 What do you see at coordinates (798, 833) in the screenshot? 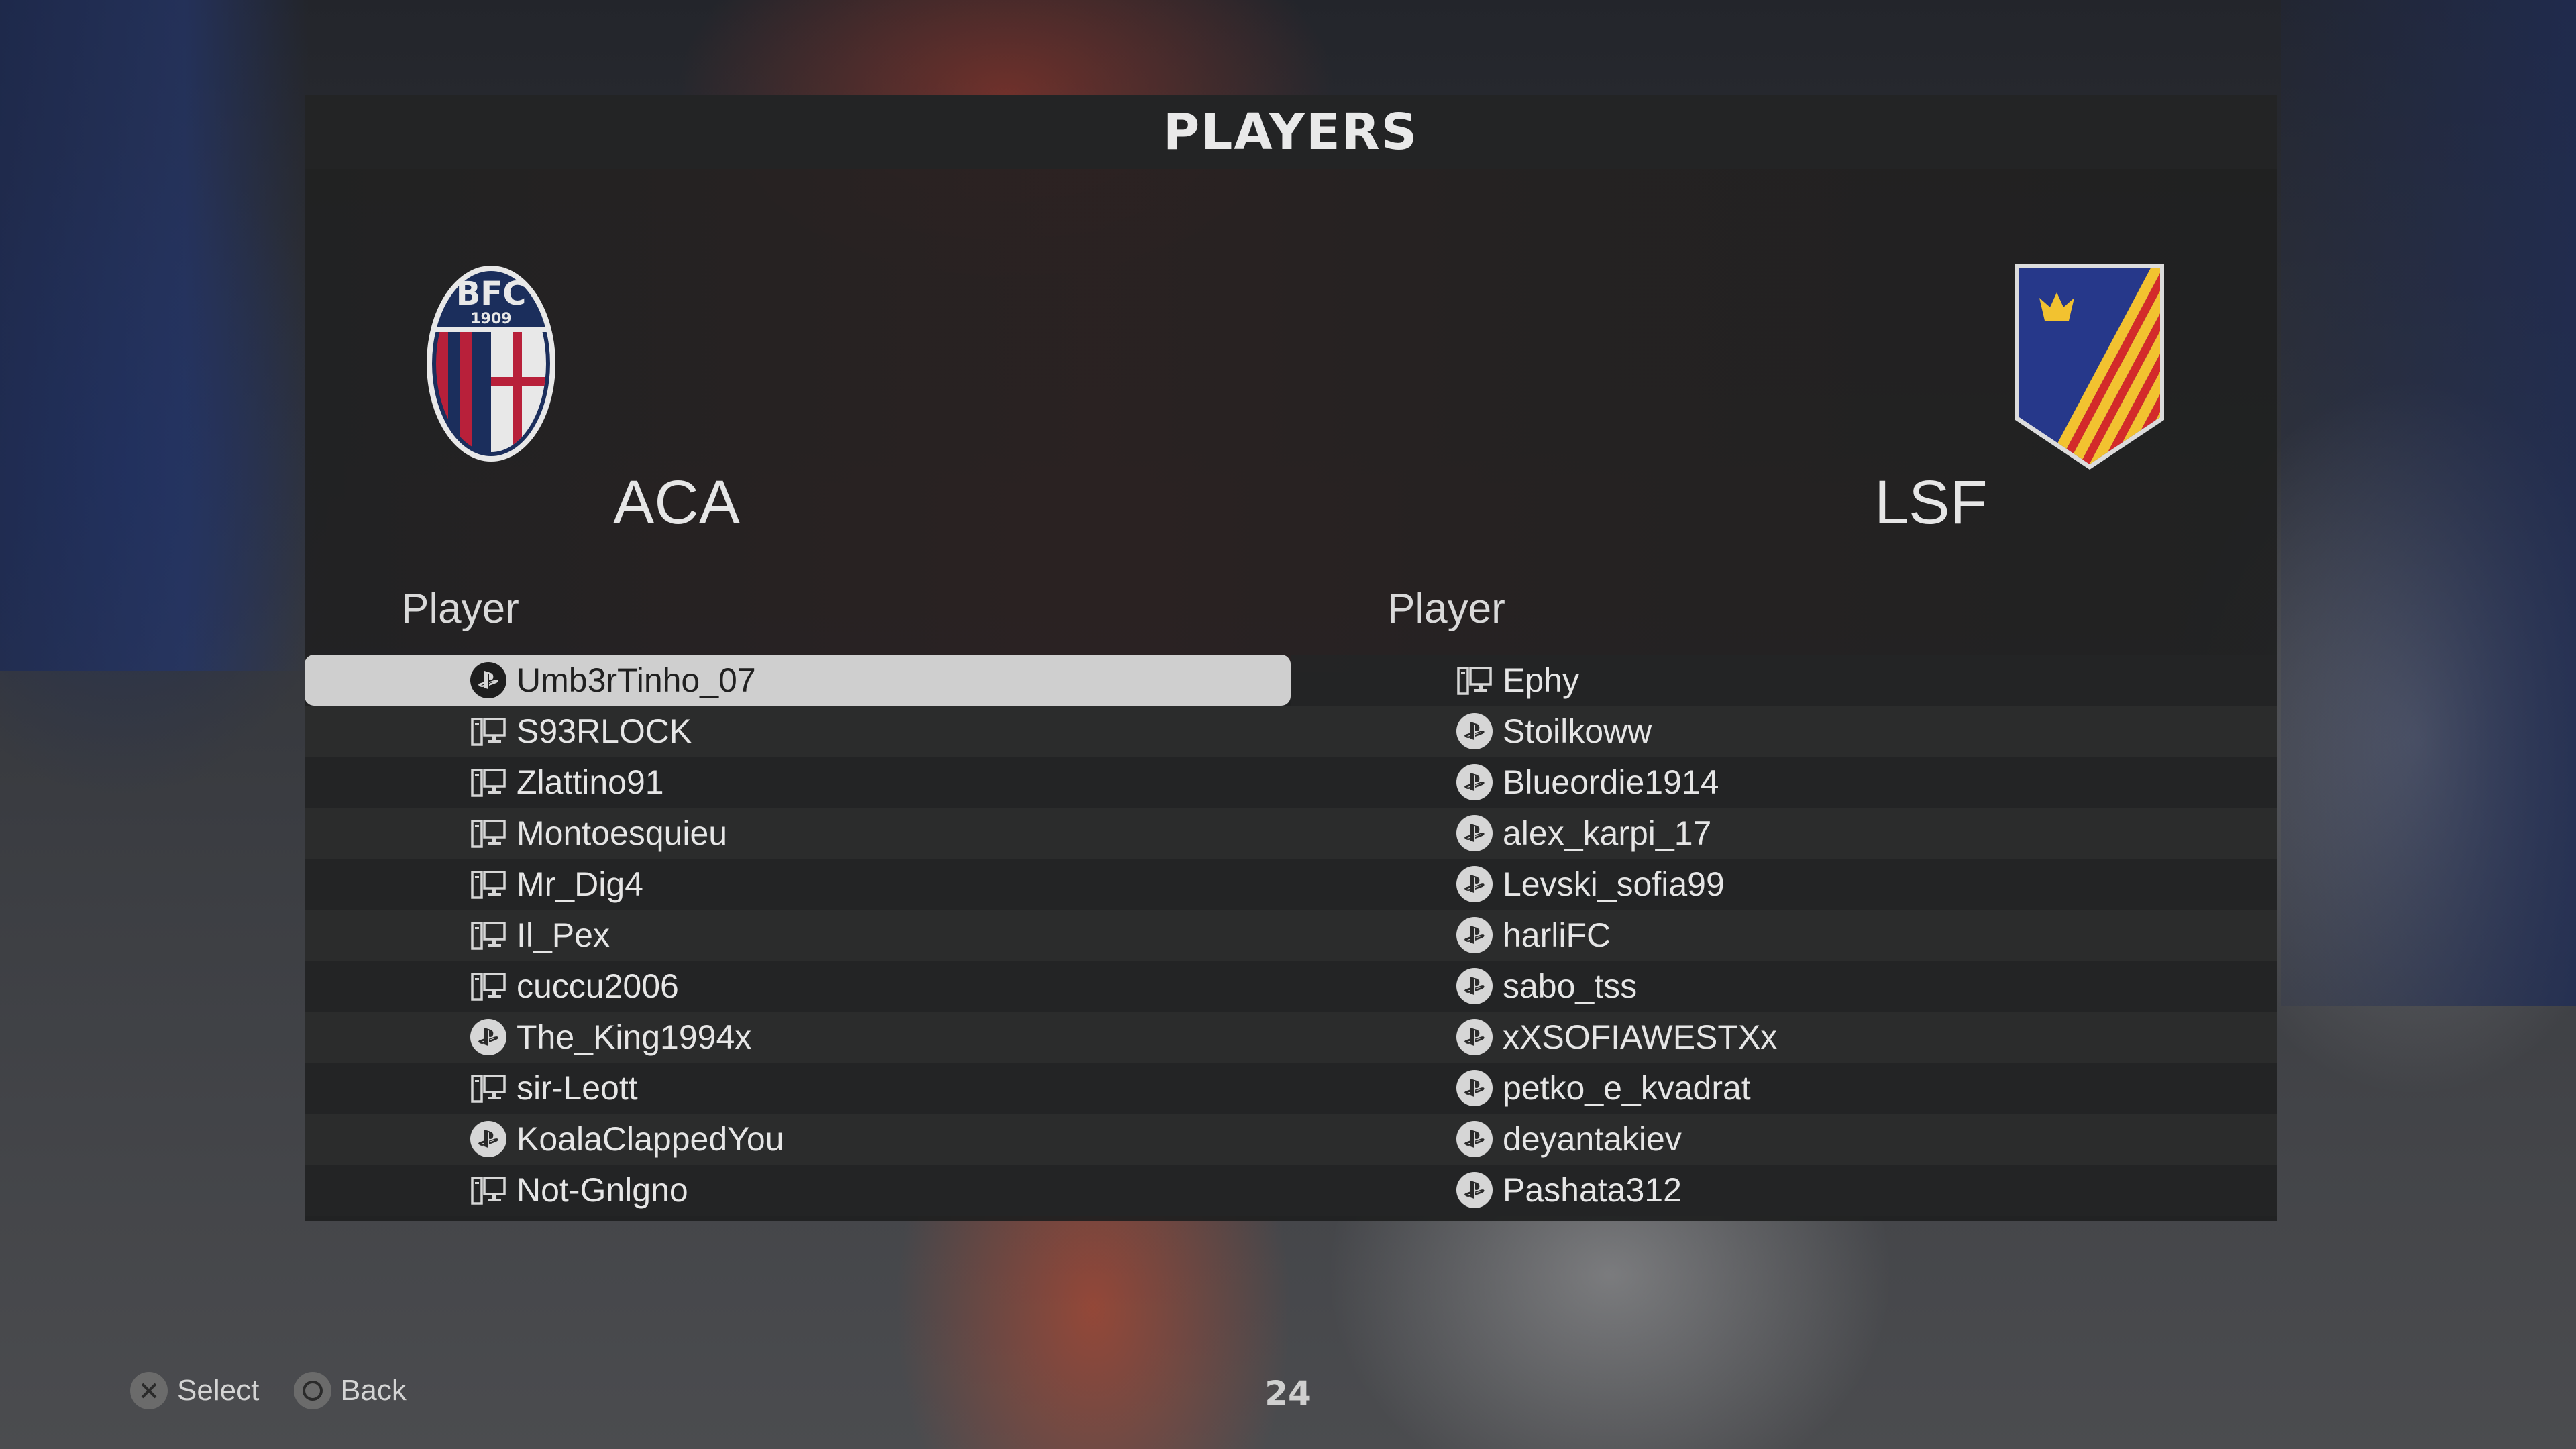
I see `home-player-row: Montoesquieu` at bounding box center [798, 833].